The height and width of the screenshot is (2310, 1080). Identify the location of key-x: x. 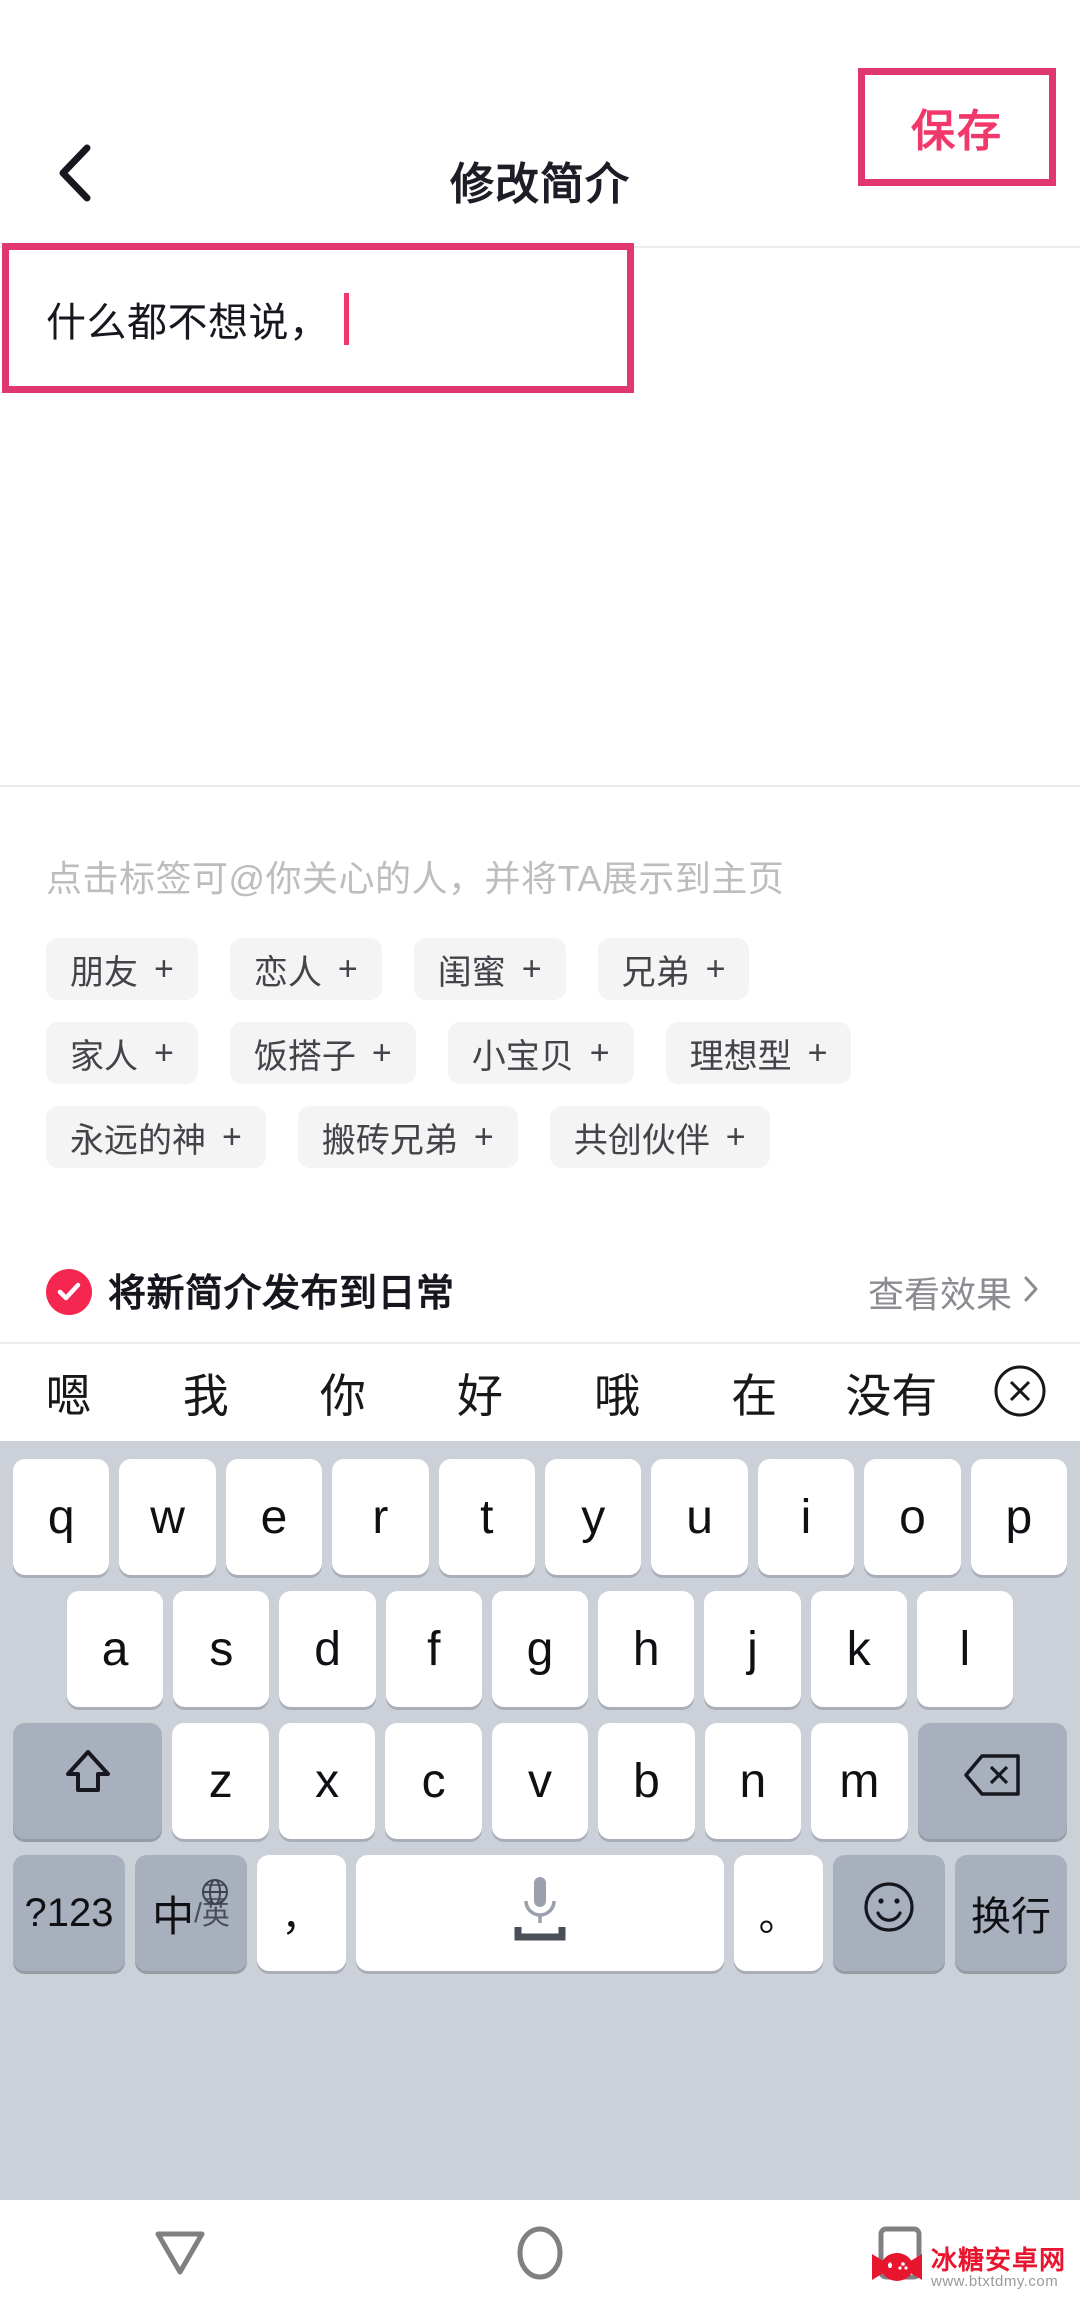
(327, 1781).